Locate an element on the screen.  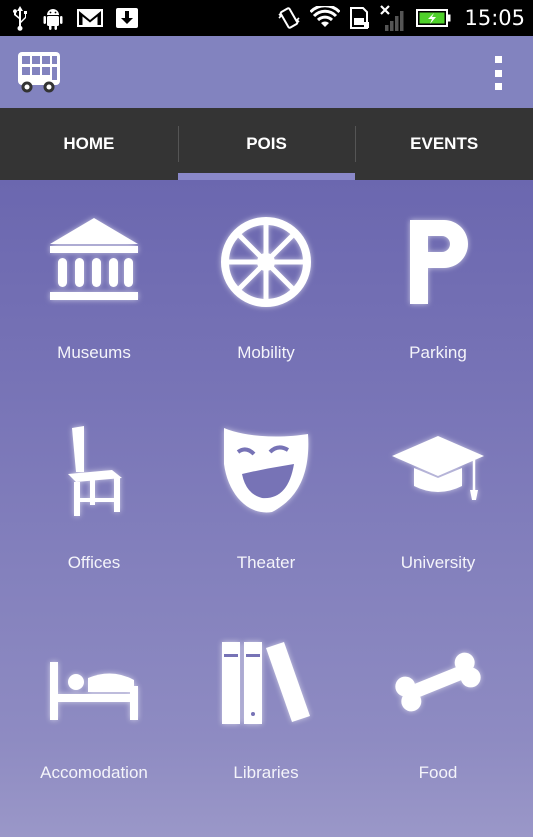
overflow-menu-icon is located at coordinates (498, 73).